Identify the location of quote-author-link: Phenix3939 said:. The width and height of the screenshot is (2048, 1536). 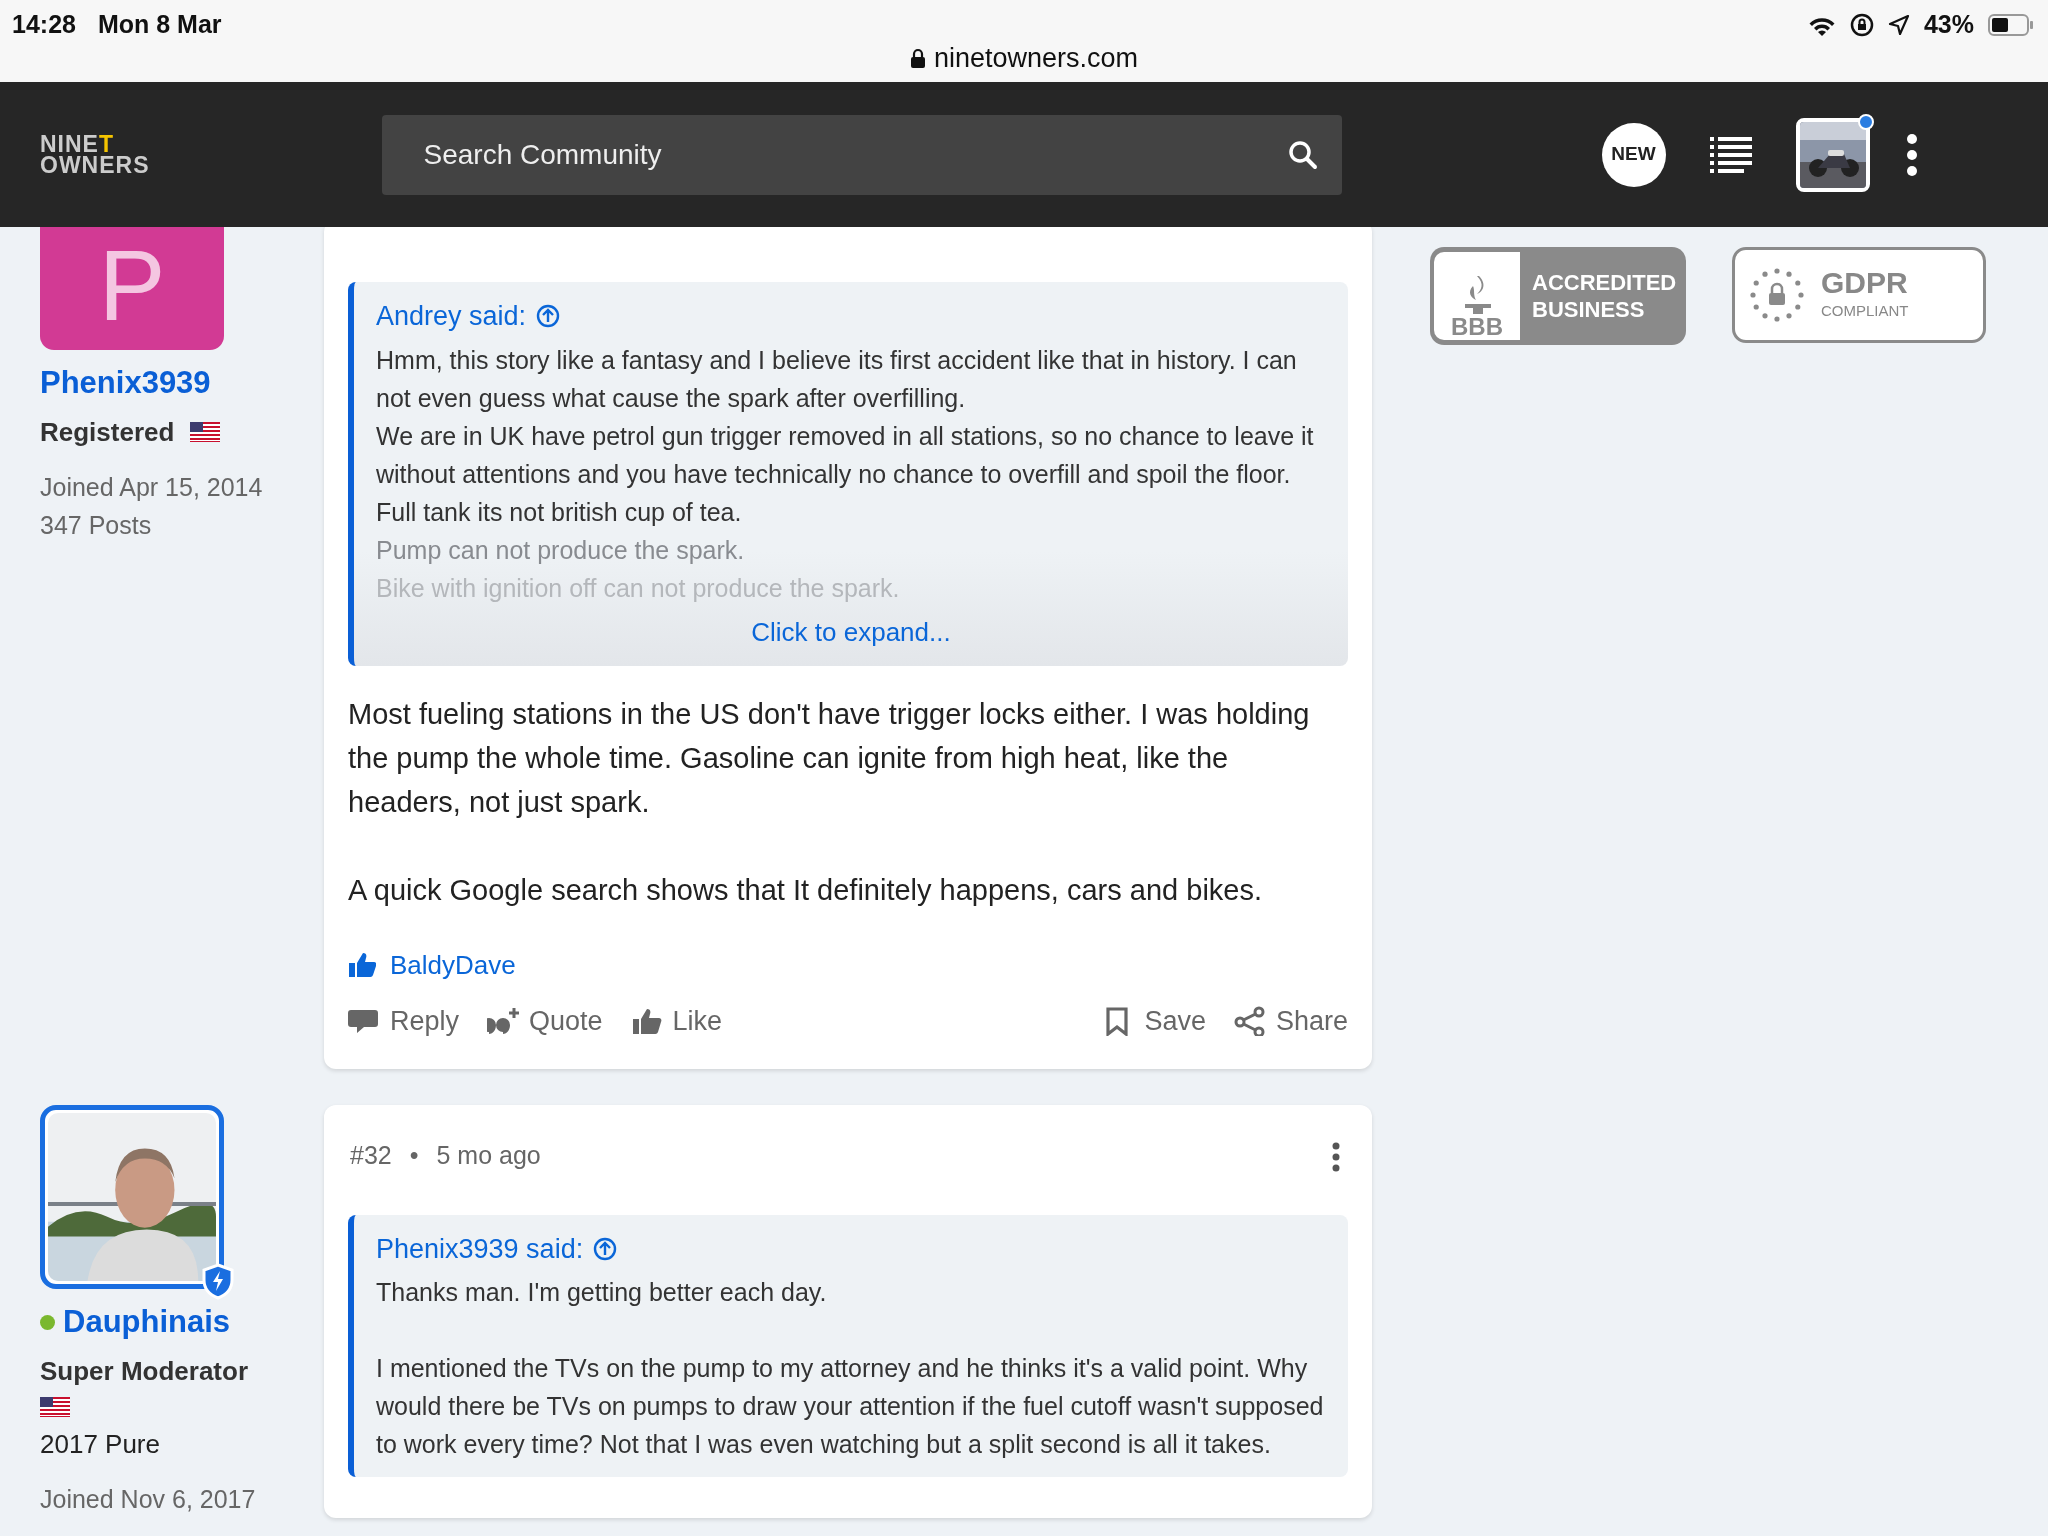
(497, 1248).